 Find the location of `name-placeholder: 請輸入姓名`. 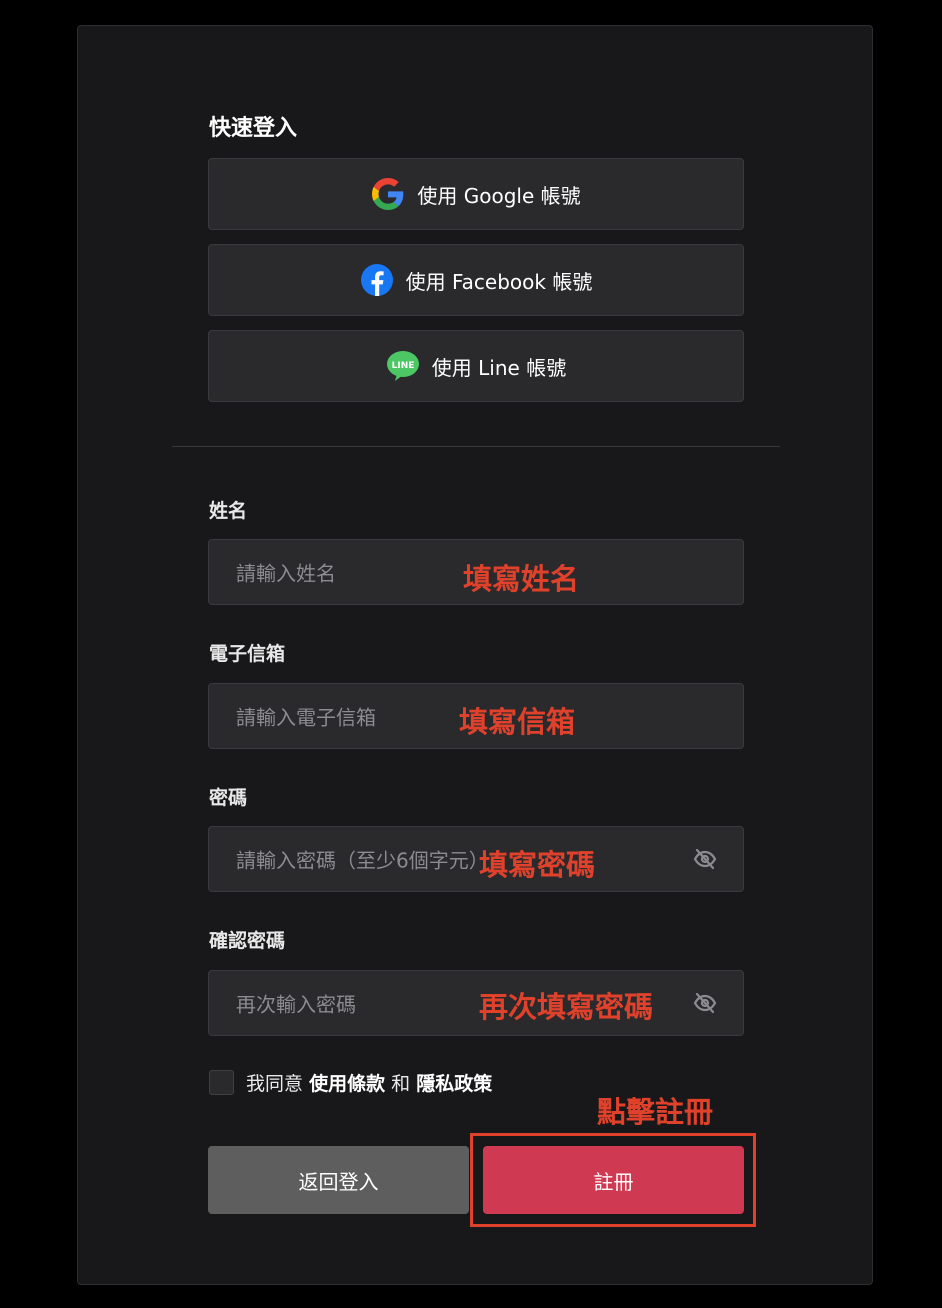

name-placeholder: 請輸入姓名 is located at coordinates (286, 573).